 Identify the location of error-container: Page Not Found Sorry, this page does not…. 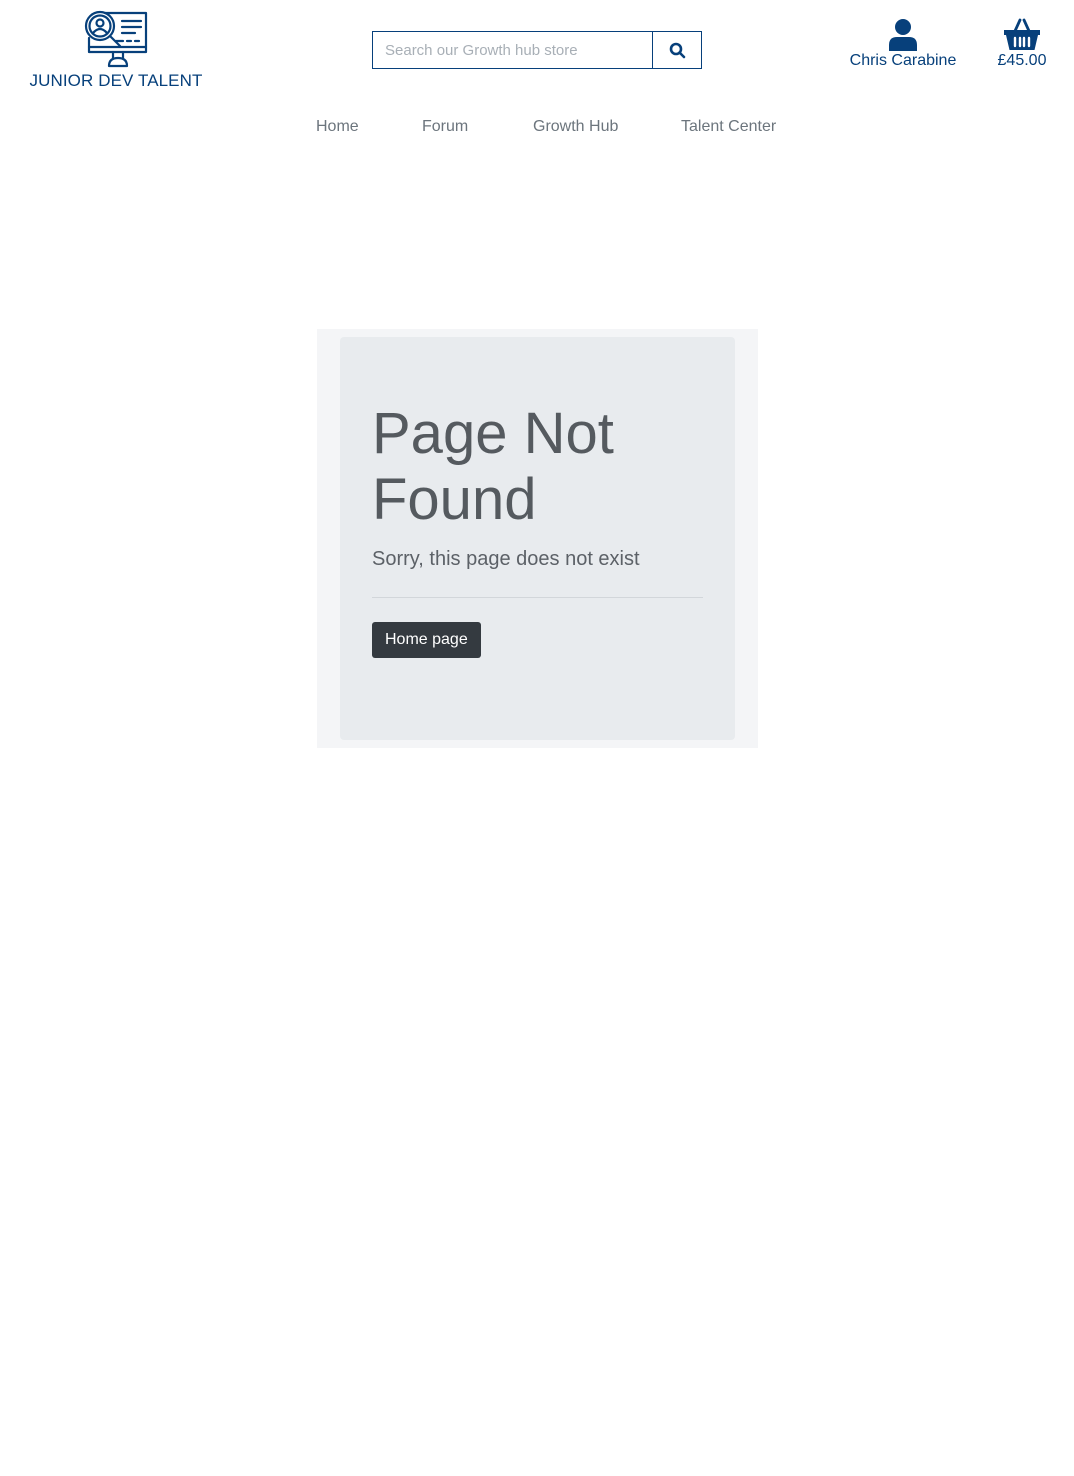
(537, 538).